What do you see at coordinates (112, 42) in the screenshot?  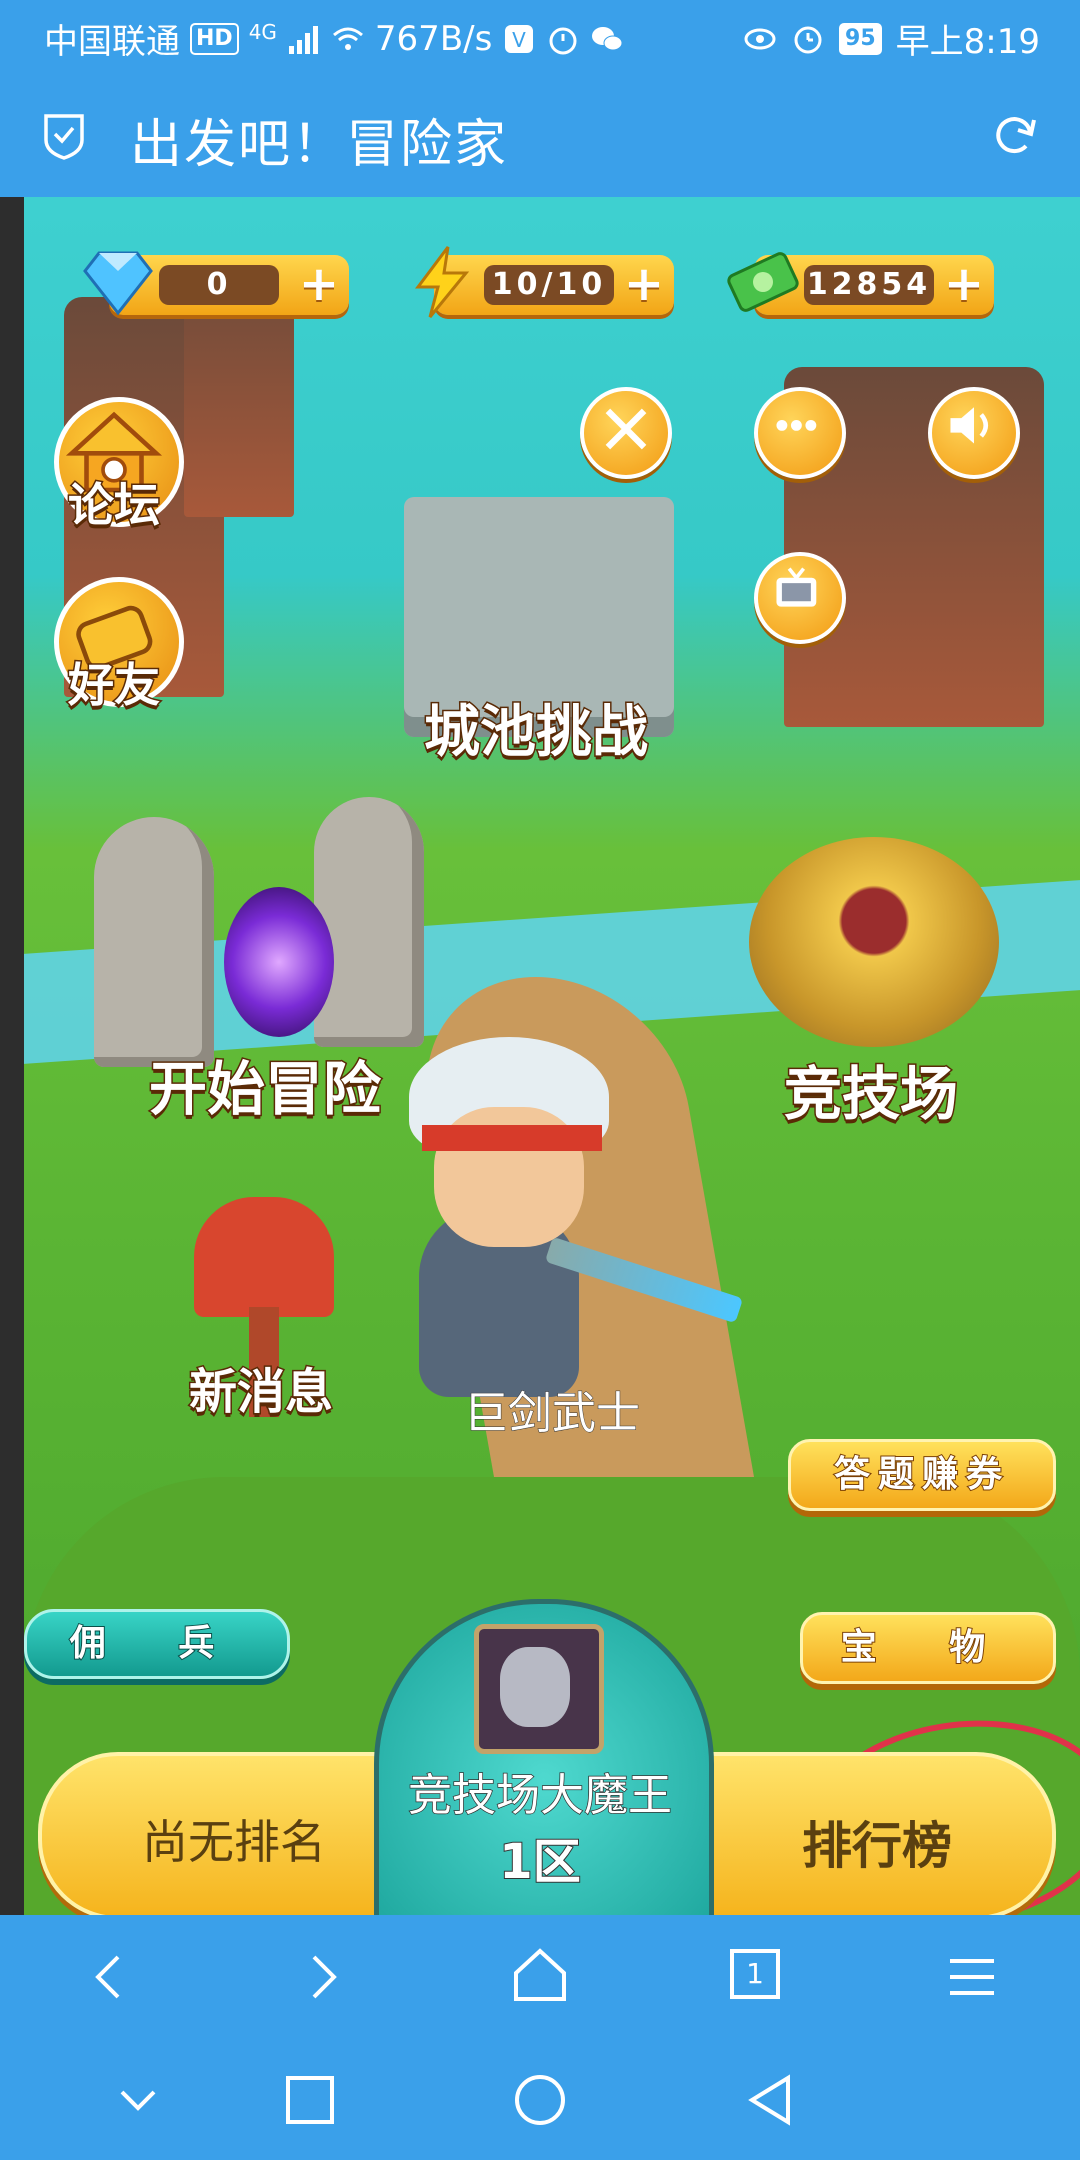 I see `carrier-label: 中国联通` at bounding box center [112, 42].